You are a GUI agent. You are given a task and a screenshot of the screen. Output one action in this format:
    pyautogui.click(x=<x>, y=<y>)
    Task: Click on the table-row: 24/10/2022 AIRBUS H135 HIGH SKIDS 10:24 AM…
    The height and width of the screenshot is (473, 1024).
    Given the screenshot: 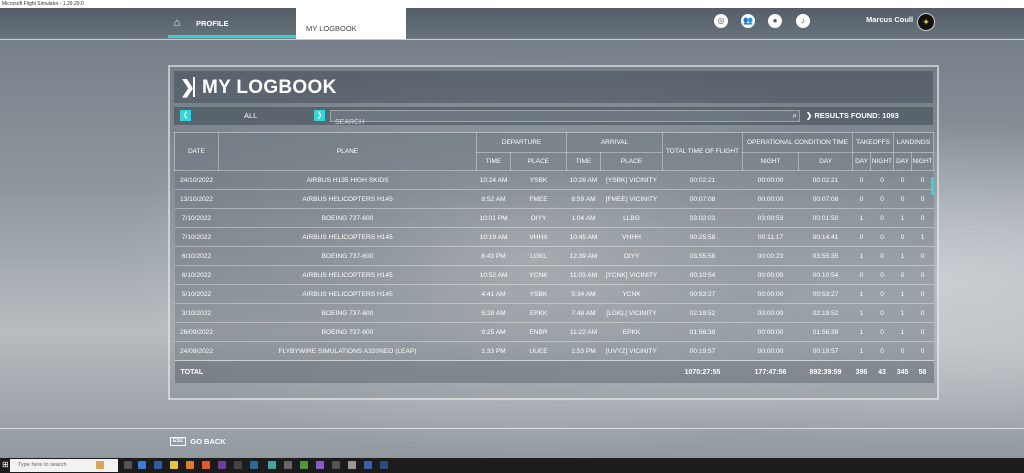 What is the action you would take?
    pyautogui.click(x=554, y=180)
    